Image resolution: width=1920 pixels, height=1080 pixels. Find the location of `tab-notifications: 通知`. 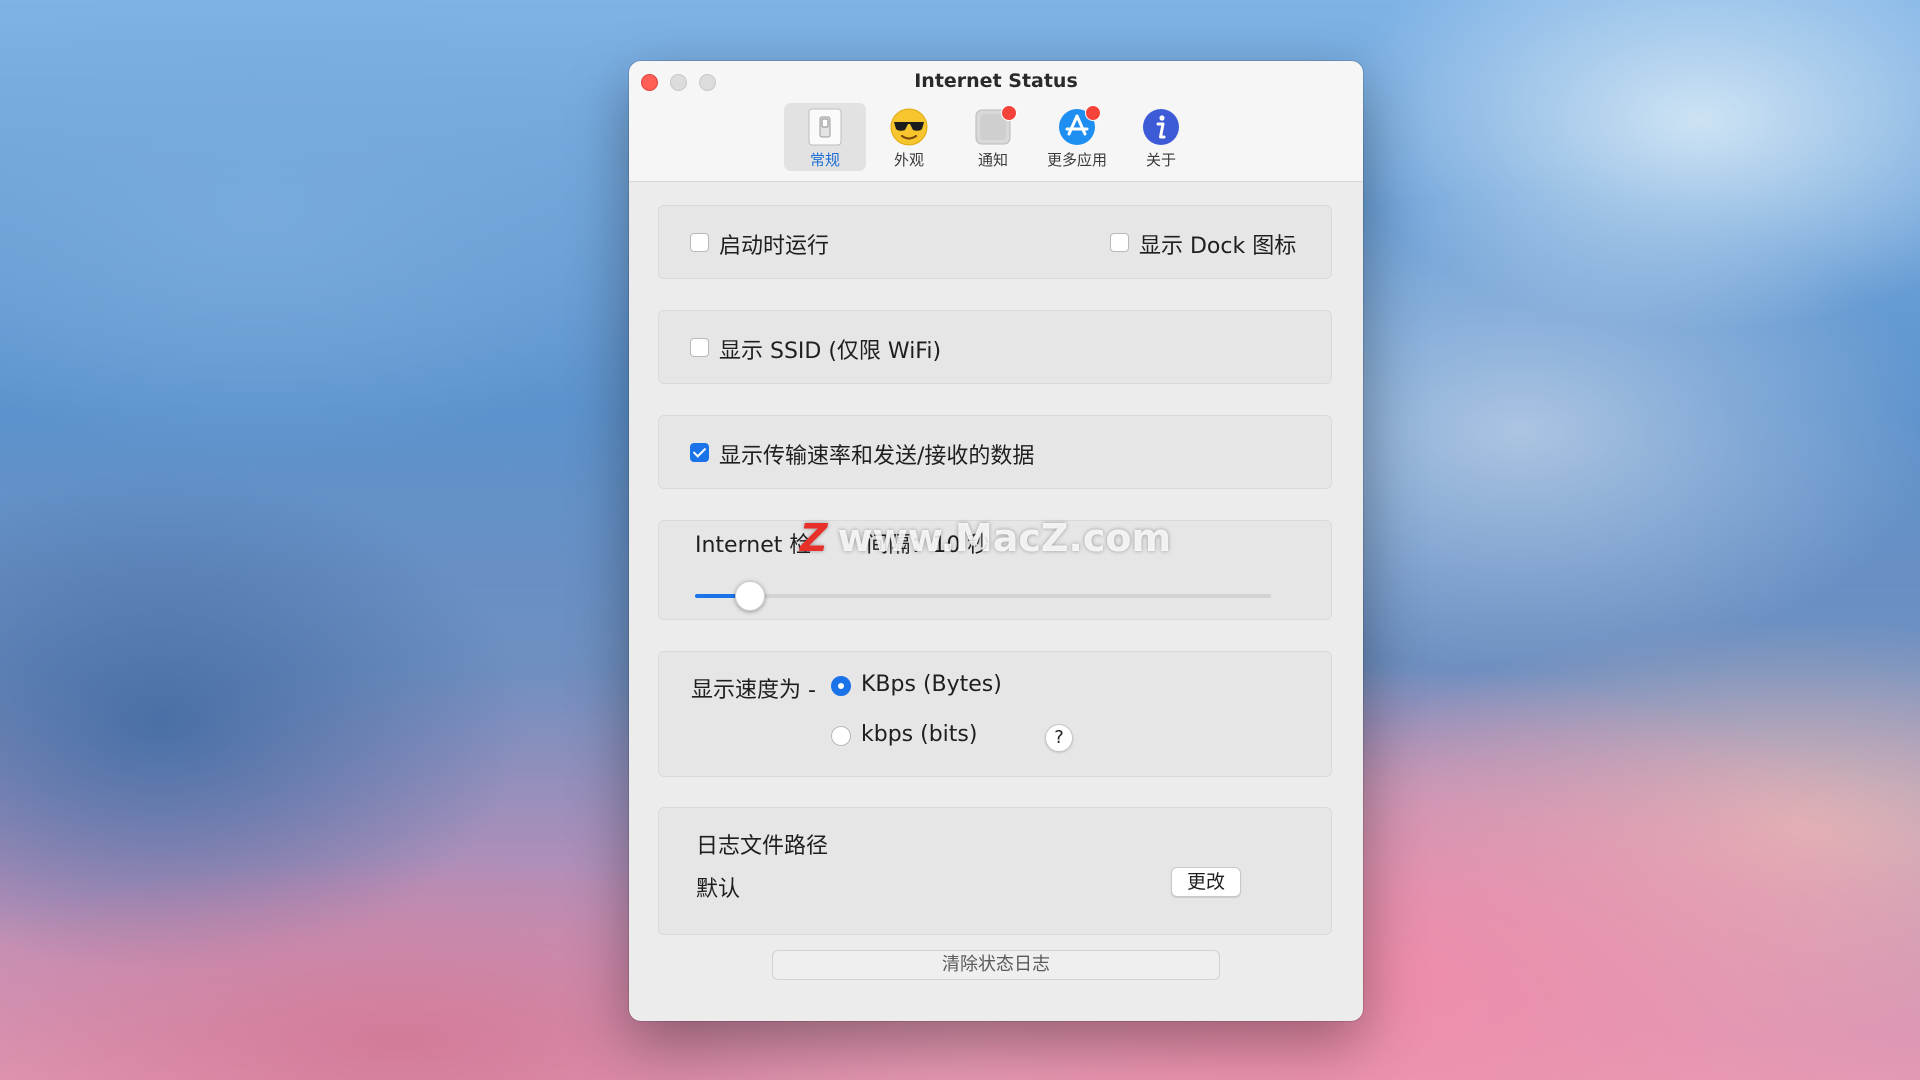

tab-notifications: 通知 is located at coordinates (993, 137).